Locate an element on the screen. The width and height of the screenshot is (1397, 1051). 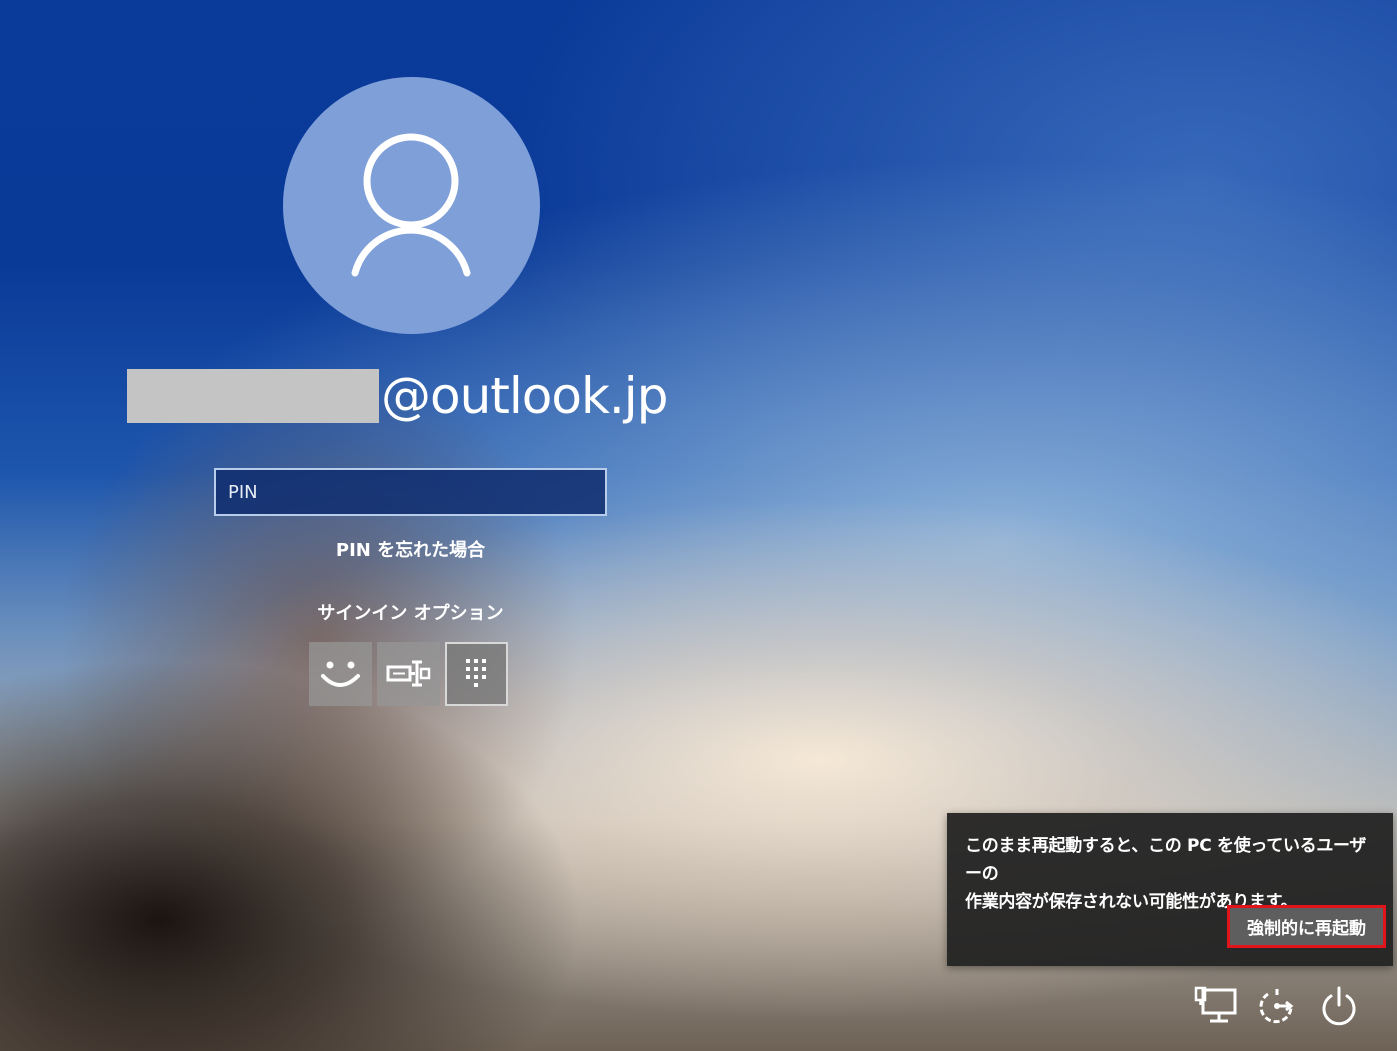
signin-option-face is located at coordinates (340, 674).